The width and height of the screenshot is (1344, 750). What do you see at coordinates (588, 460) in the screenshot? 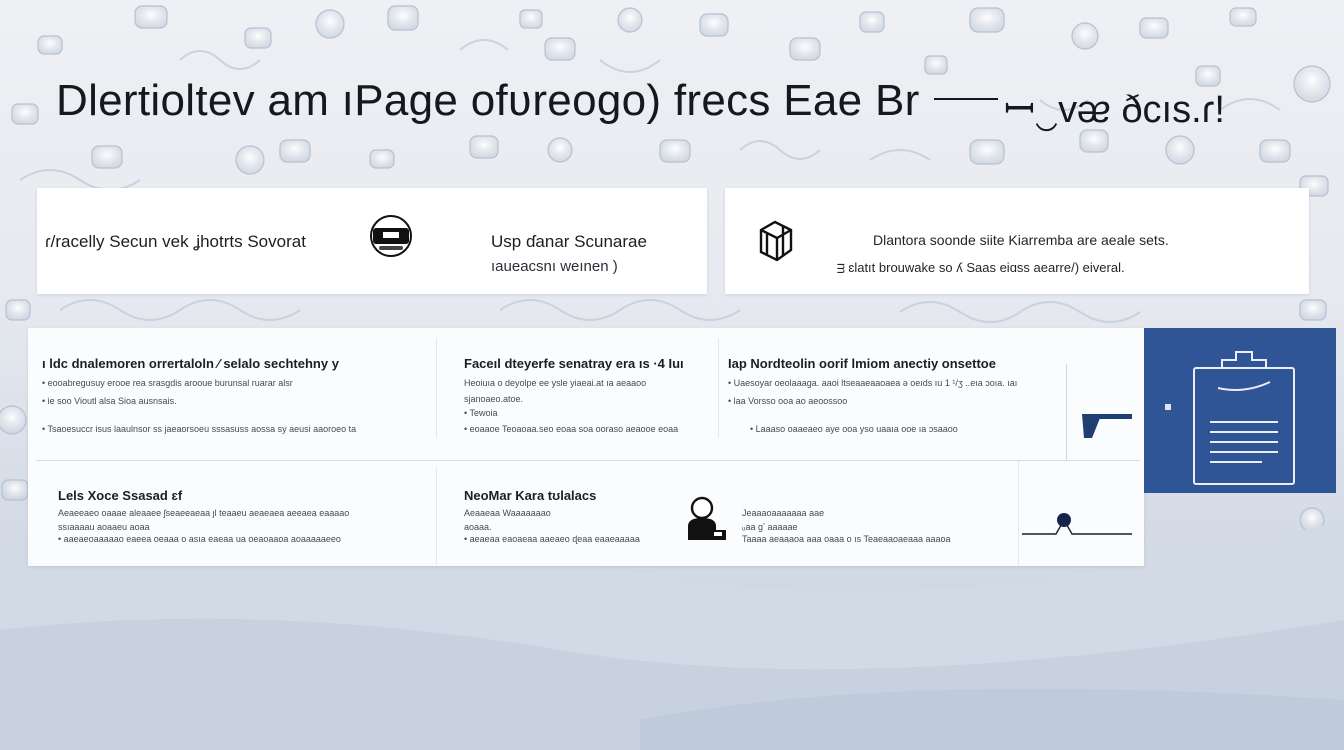
I see `row-divider` at bounding box center [588, 460].